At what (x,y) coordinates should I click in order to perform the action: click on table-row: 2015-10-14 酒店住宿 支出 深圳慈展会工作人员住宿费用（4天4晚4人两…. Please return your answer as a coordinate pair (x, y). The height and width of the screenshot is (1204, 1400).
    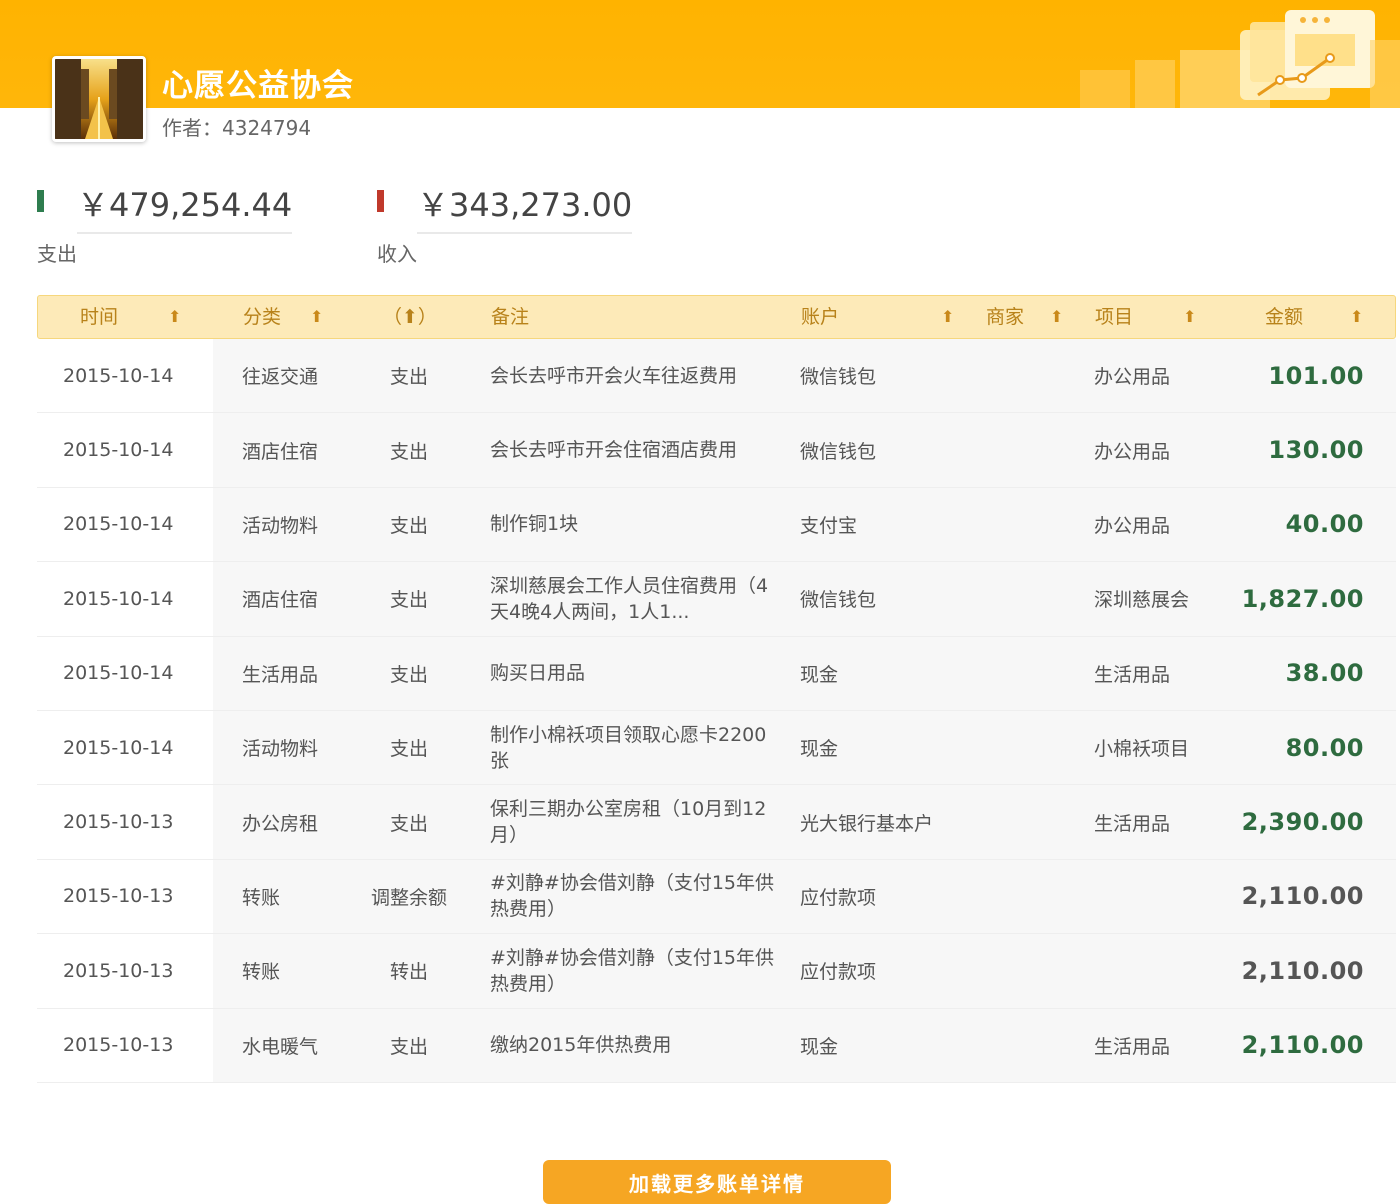
    Looking at the image, I should click on (716, 599).